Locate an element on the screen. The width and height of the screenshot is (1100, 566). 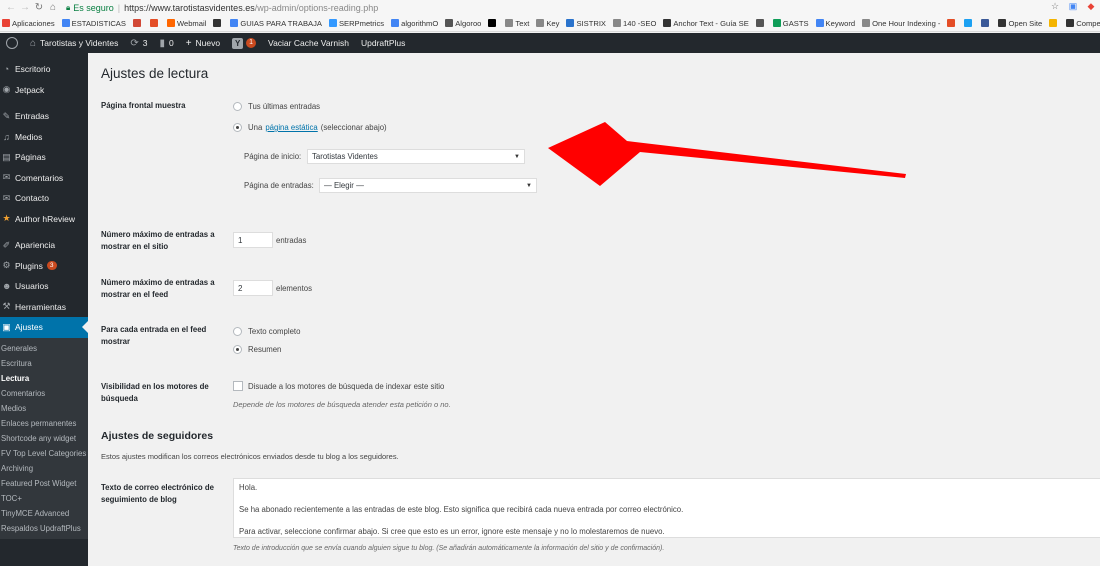
varnish-menu: Vaciar Cache Varnish is located at coordinates (308, 43).